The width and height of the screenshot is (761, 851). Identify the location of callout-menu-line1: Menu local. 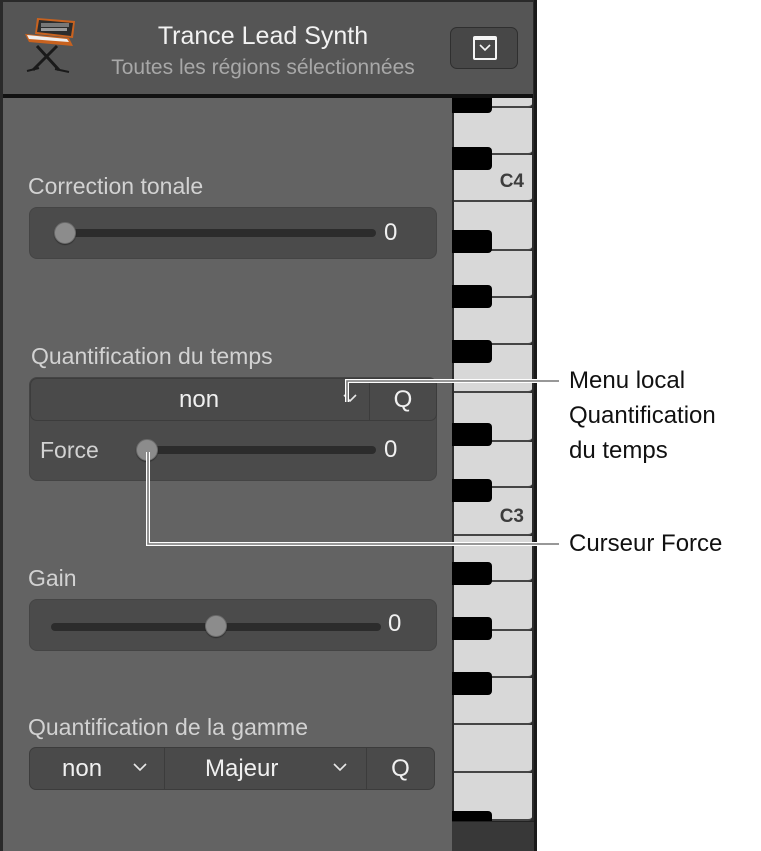
(627, 380).